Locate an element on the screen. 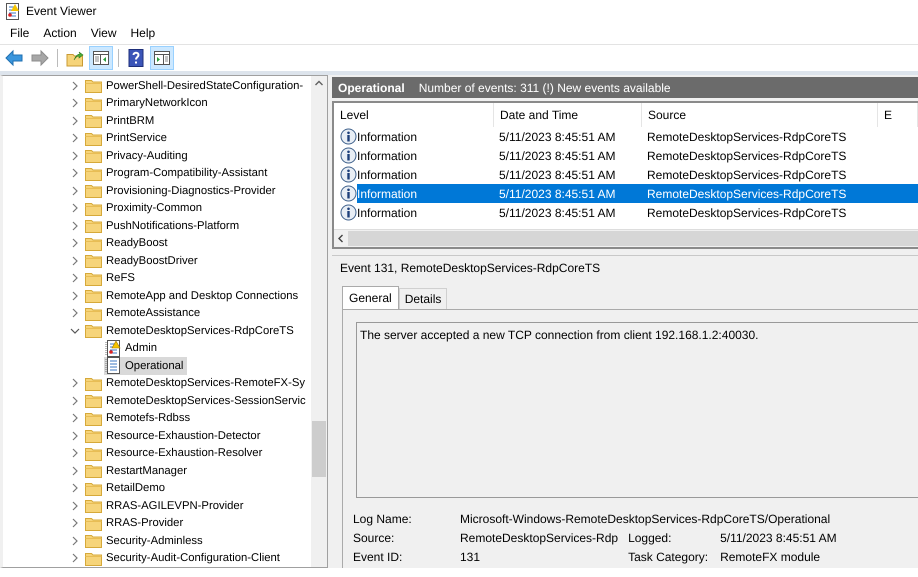  back-arrow-icon is located at coordinates (14, 58).